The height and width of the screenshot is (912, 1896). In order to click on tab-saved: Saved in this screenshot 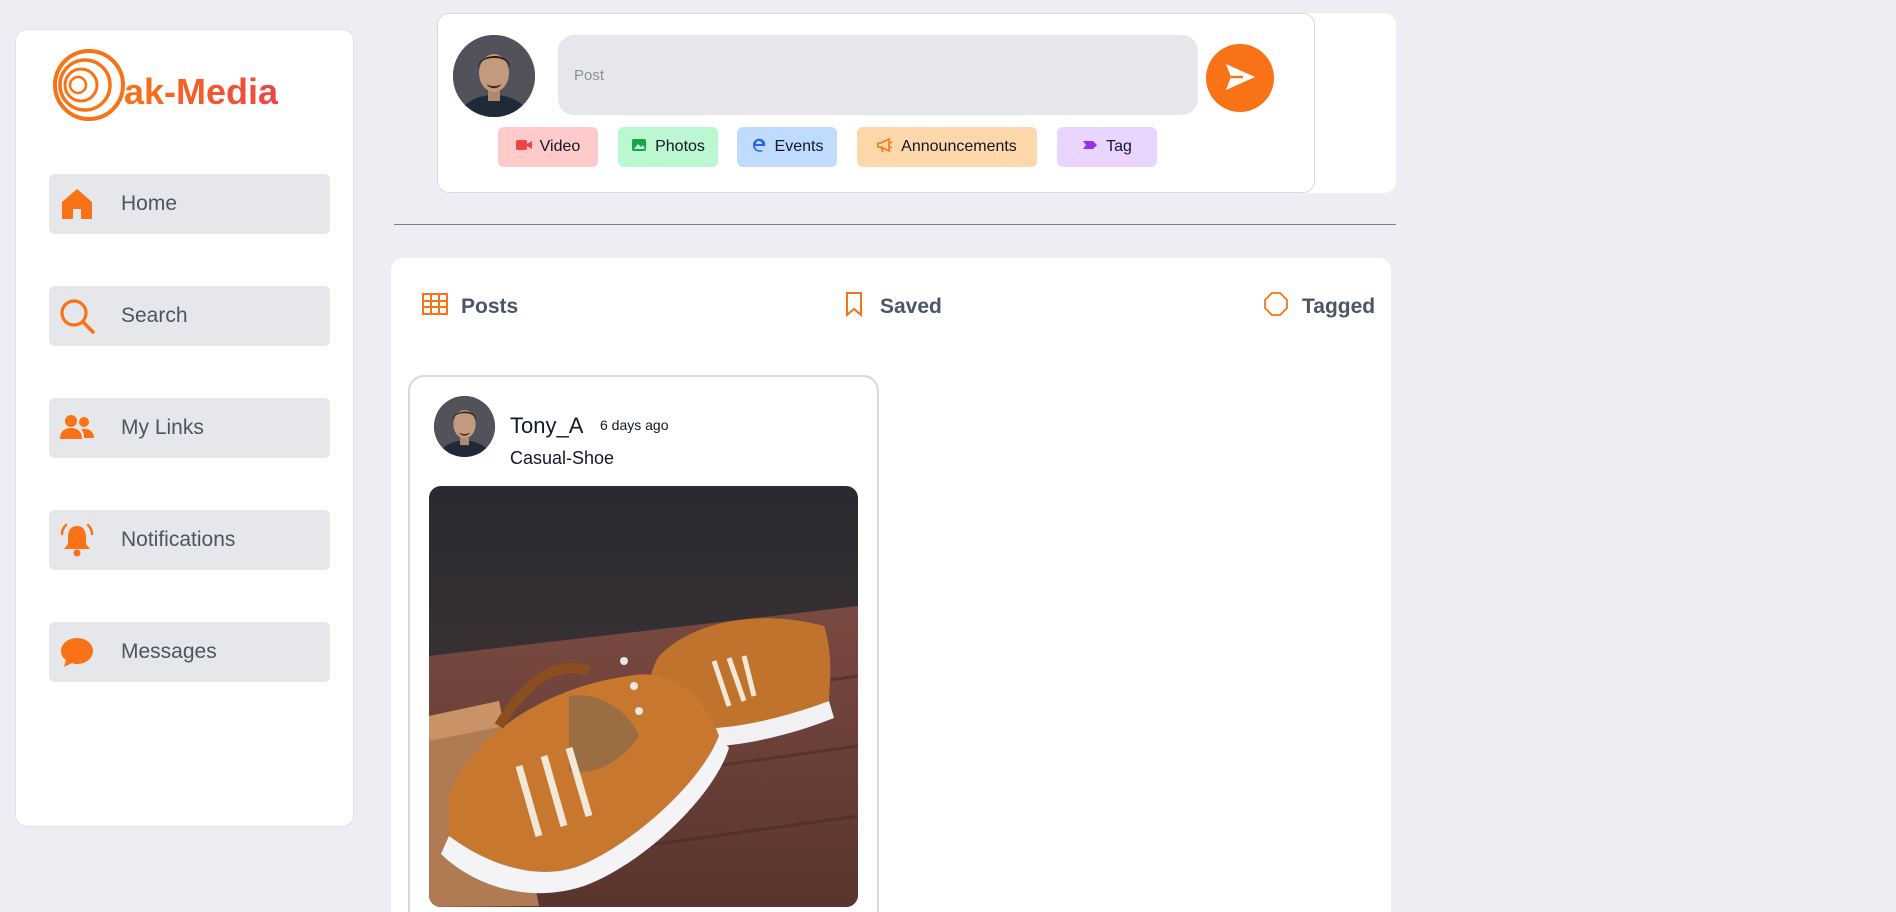, I will do `click(891, 307)`.